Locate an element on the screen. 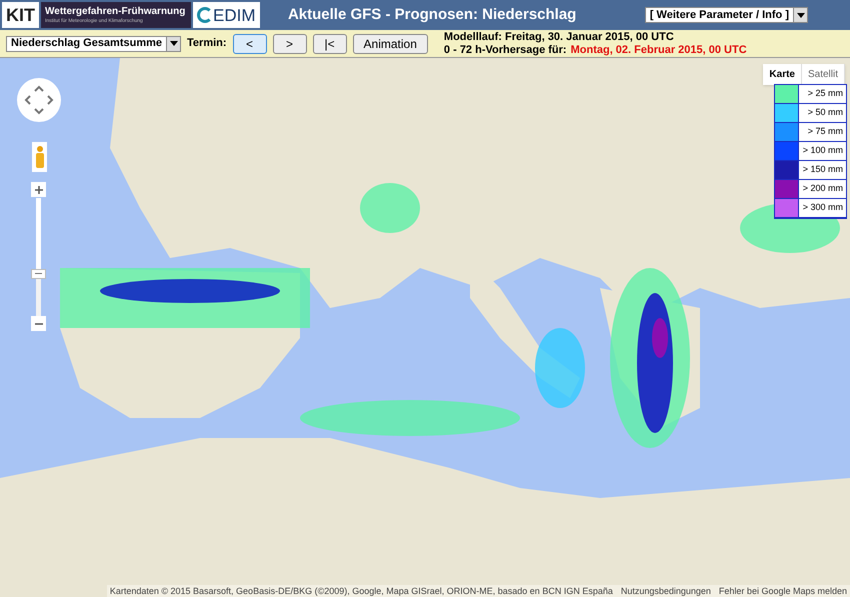 This screenshot has height=597, width=850. plus-icon is located at coordinates (38, 190).